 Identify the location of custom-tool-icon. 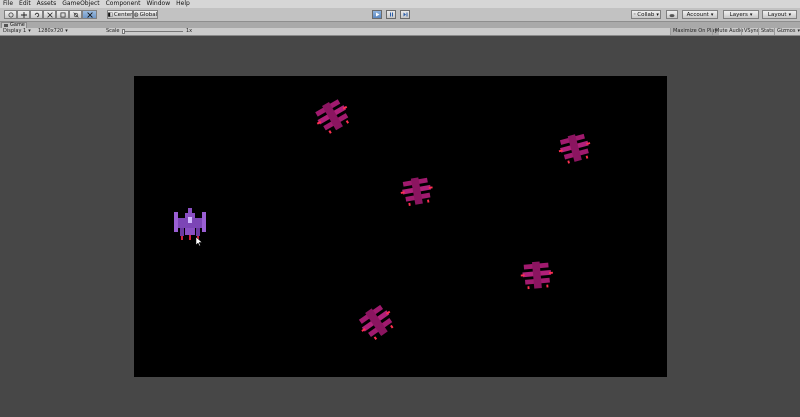
(89, 14).